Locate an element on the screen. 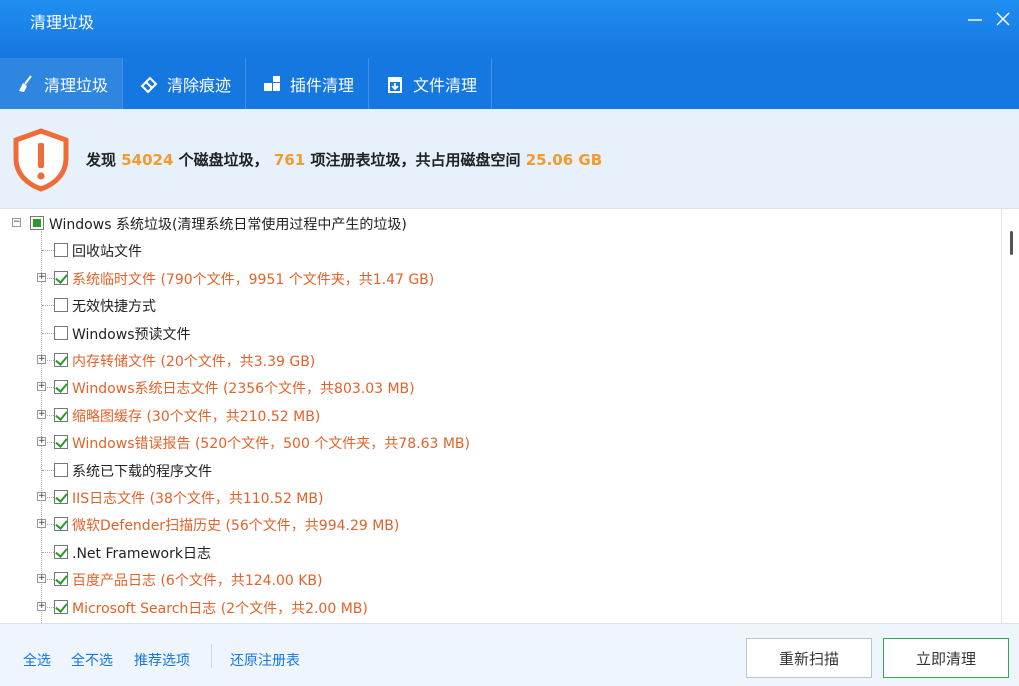 This screenshot has height=686, width=1019. tab-plugin-cleanup: 插件清理 is located at coordinates (308, 83).